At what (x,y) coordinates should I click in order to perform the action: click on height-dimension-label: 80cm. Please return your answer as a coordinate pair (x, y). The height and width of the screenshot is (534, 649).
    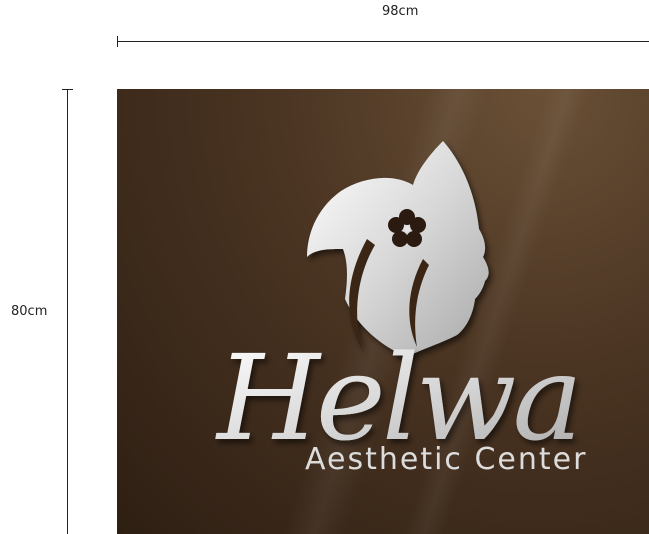
    Looking at the image, I should click on (29, 311).